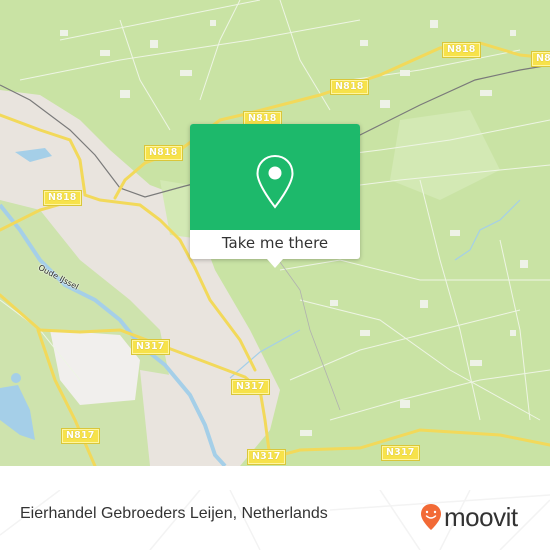  I want to click on road-label-n817: N817, so click(80, 436).